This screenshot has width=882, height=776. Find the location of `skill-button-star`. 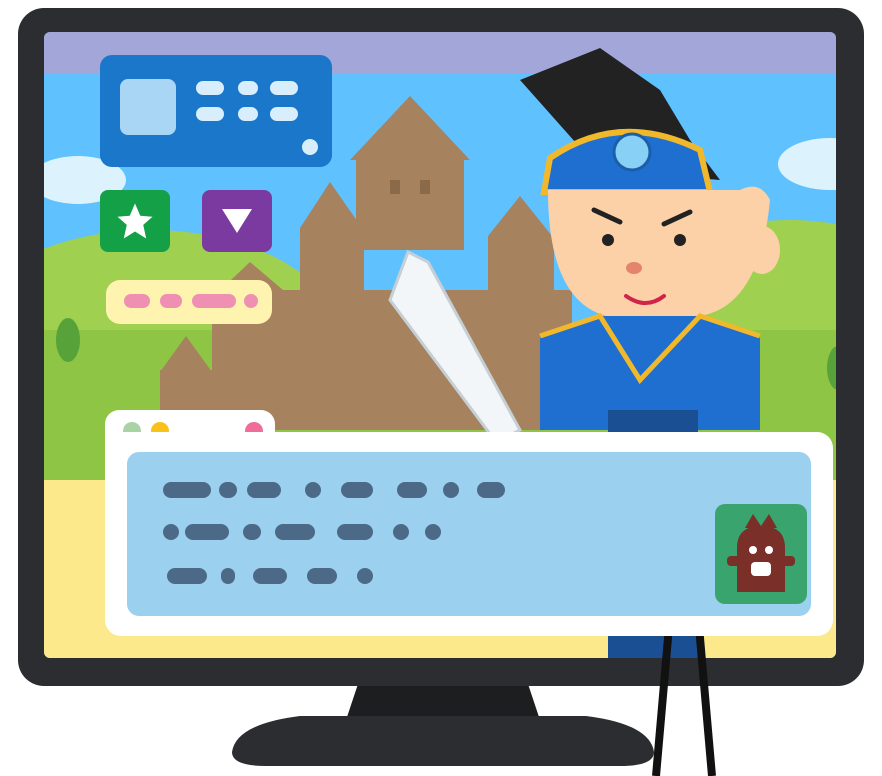

skill-button-star is located at coordinates (135, 221).